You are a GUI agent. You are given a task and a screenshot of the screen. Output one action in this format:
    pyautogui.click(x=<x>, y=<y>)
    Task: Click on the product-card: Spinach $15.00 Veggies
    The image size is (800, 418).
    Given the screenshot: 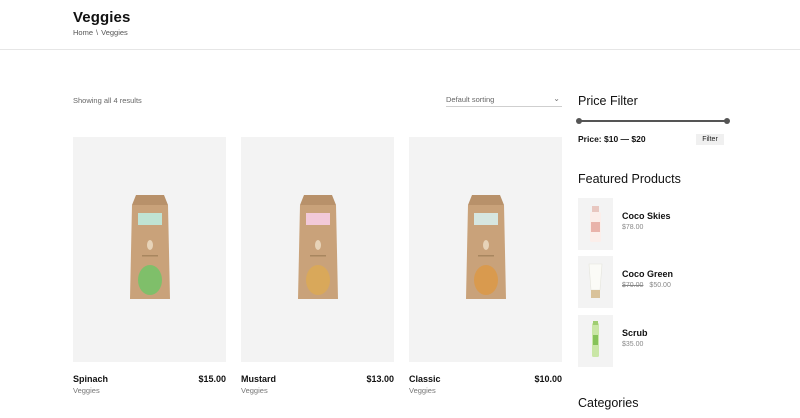 What is the action you would take?
    pyautogui.click(x=149, y=266)
    